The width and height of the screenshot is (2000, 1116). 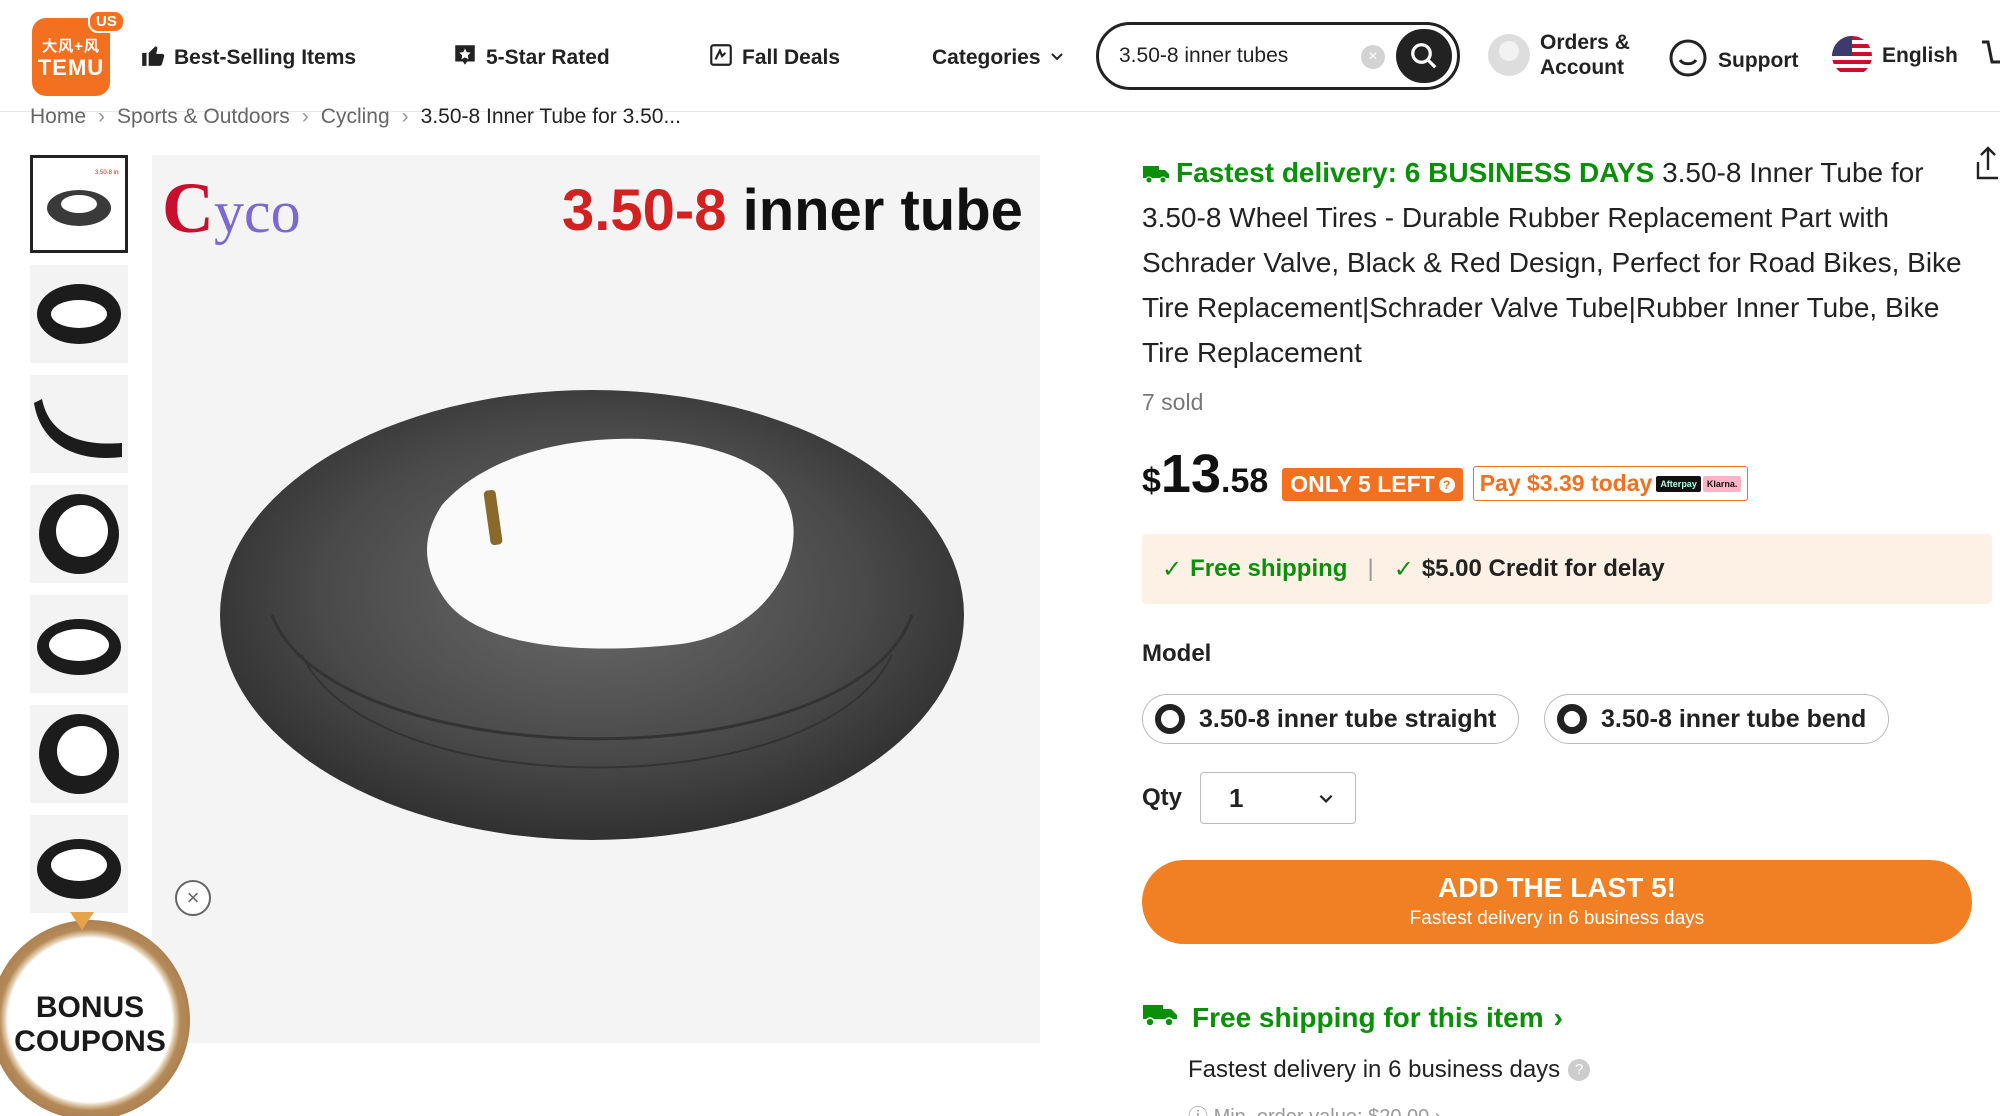 I want to click on delivery-promo: Fastest delivery: 6 BUSINESS DAYS, so click(x=1398, y=172).